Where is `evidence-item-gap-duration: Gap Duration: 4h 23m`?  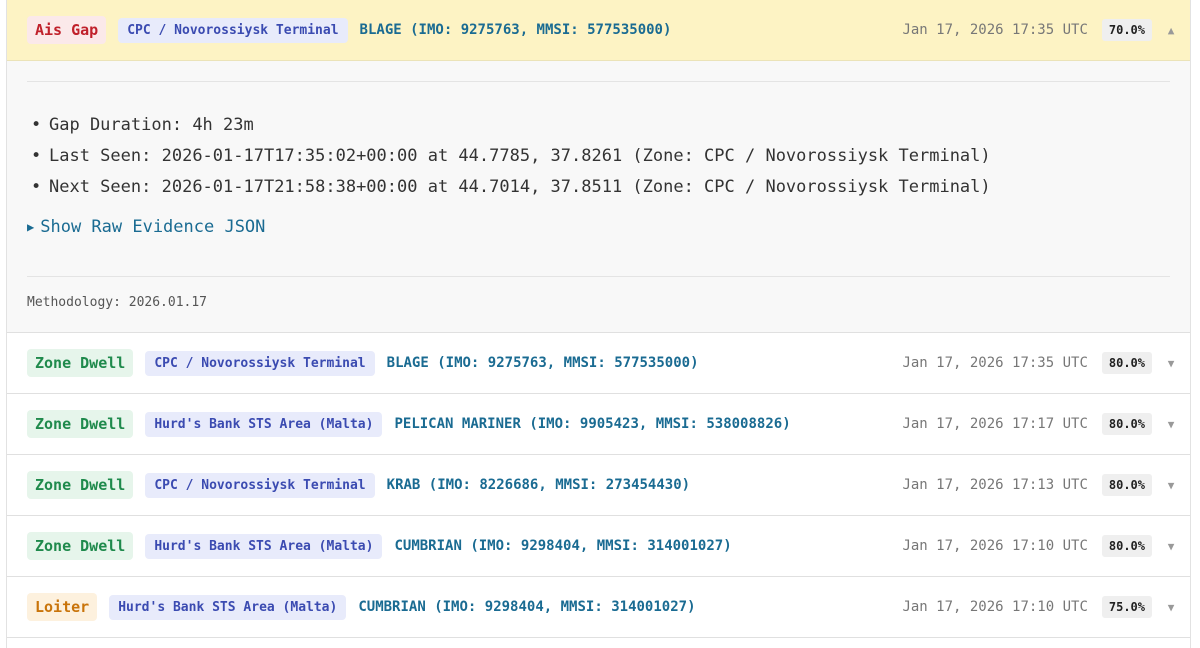 evidence-item-gap-duration: Gap Duration: 4h 23m is located at coordinates (600, 125).